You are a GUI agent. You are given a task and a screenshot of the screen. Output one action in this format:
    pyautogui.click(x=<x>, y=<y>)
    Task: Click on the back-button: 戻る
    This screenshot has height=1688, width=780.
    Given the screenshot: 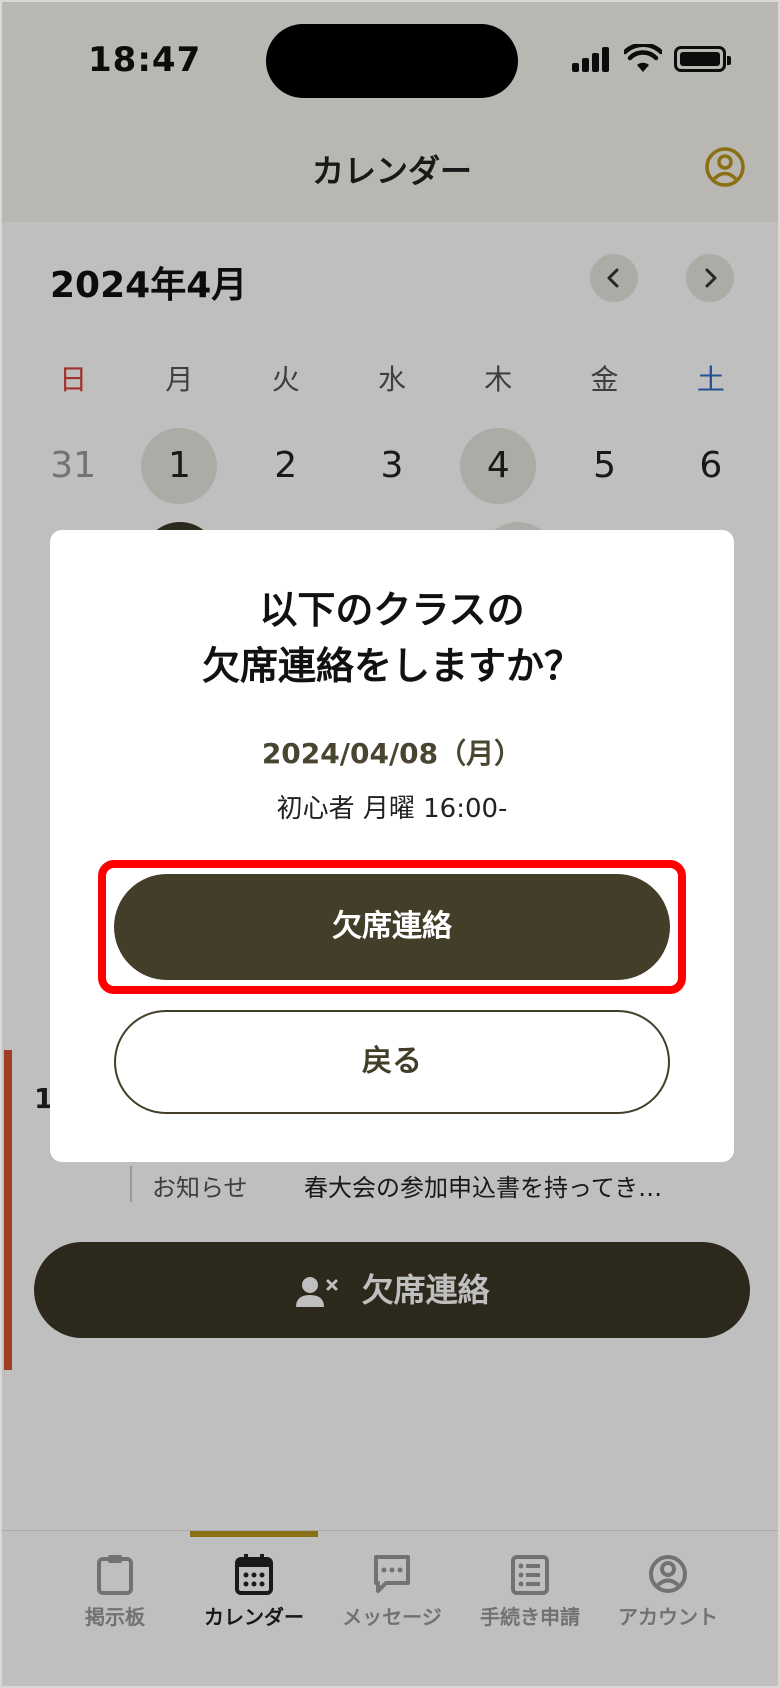 What is the action you would take?
    pyautogui.click(x=392, y=1062)
    